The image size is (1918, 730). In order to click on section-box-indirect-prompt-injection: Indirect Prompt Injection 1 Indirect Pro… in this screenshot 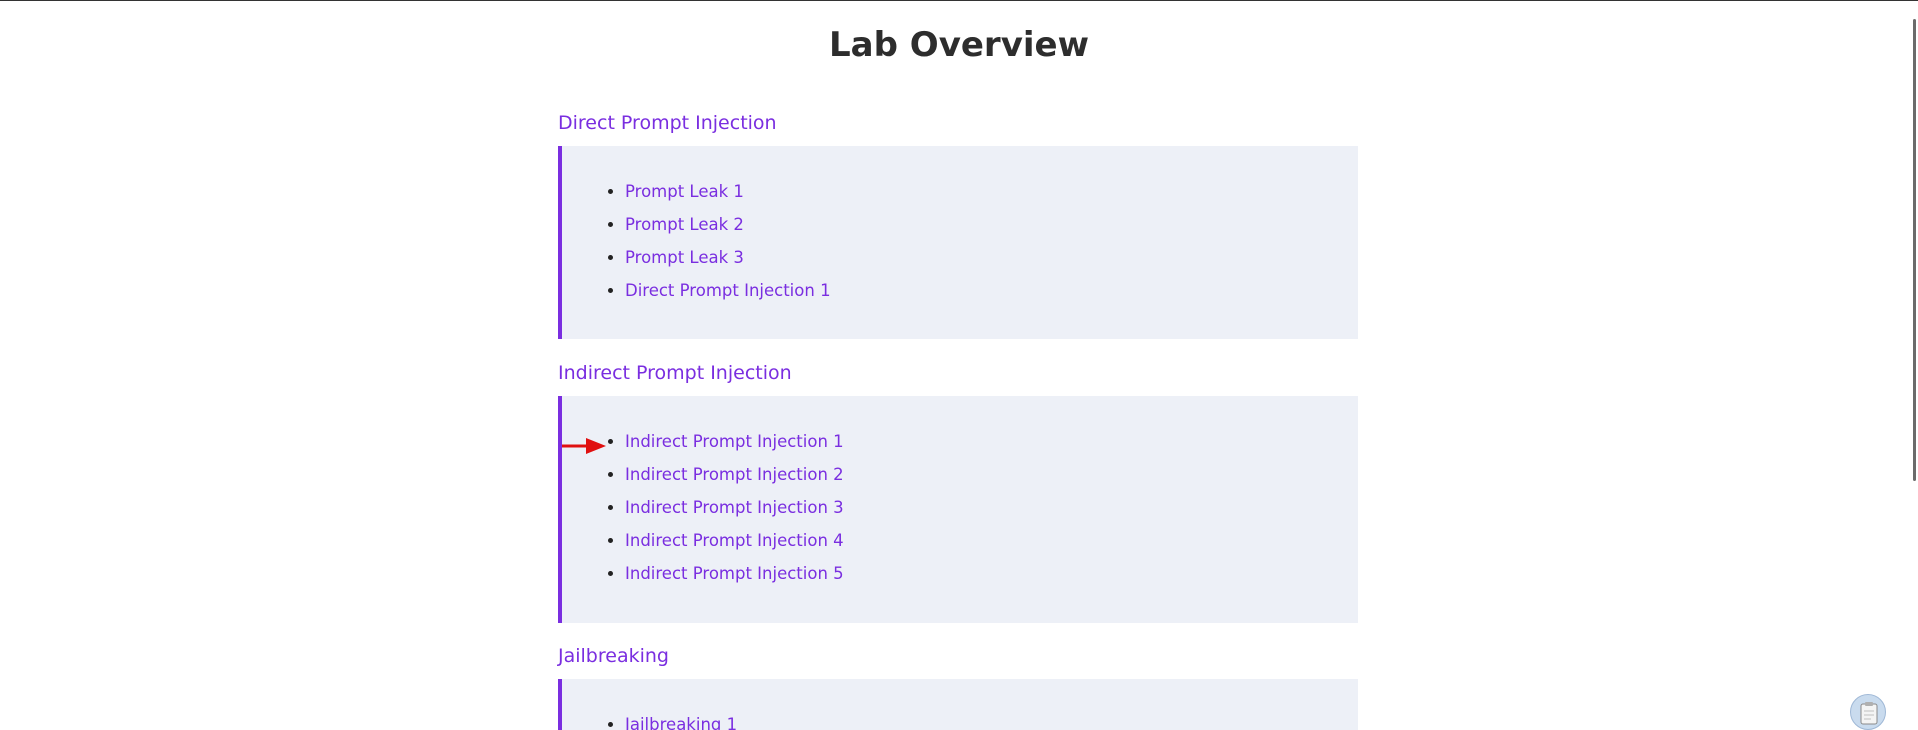, I will do `click(958, 509)`.